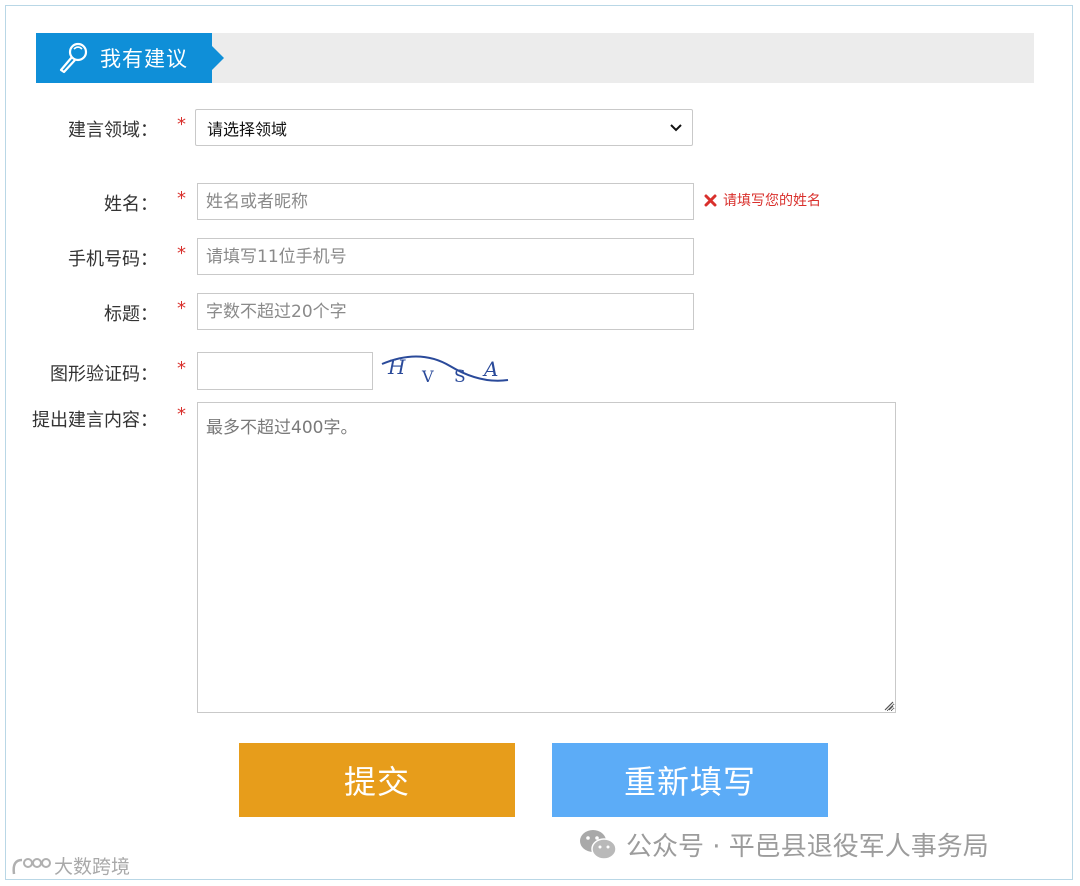  What do you see at coordinates (690, 780) in the screenshot?
I see `reset-button: 重新填写` at bounding box center [690, 780].